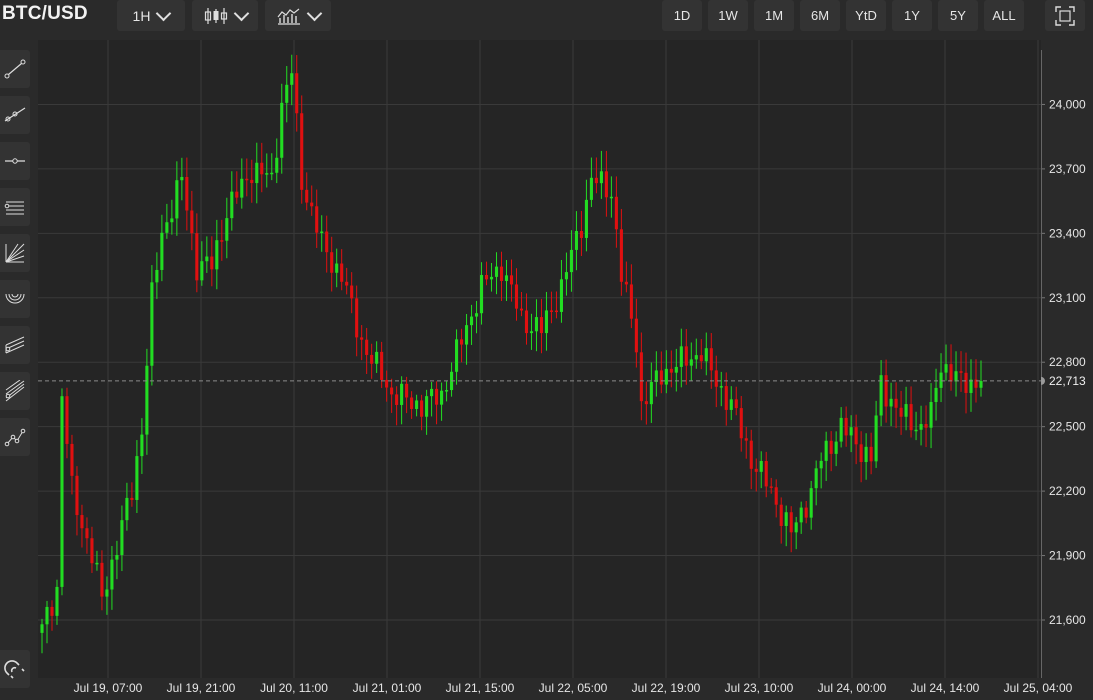 This screenshot has width=1093, height=700. What do you see at coordinates (866, 15) in the screenshot?
I see `range-ytd-button: YtD` at bounding box center [866, 15].